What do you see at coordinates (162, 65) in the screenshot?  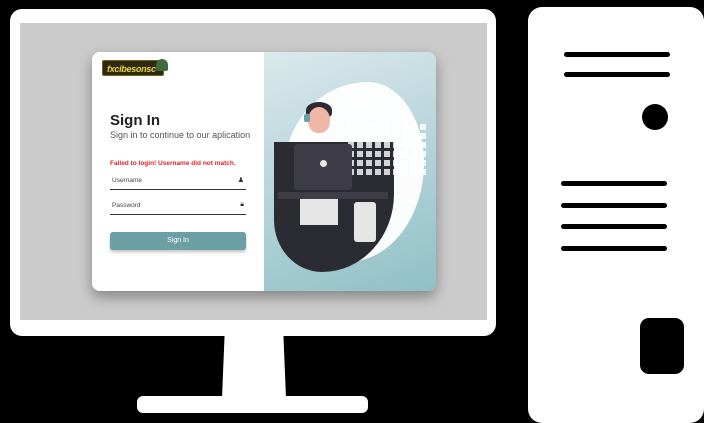 I see `logo-mark-icon` at bounding box center [162, 65].